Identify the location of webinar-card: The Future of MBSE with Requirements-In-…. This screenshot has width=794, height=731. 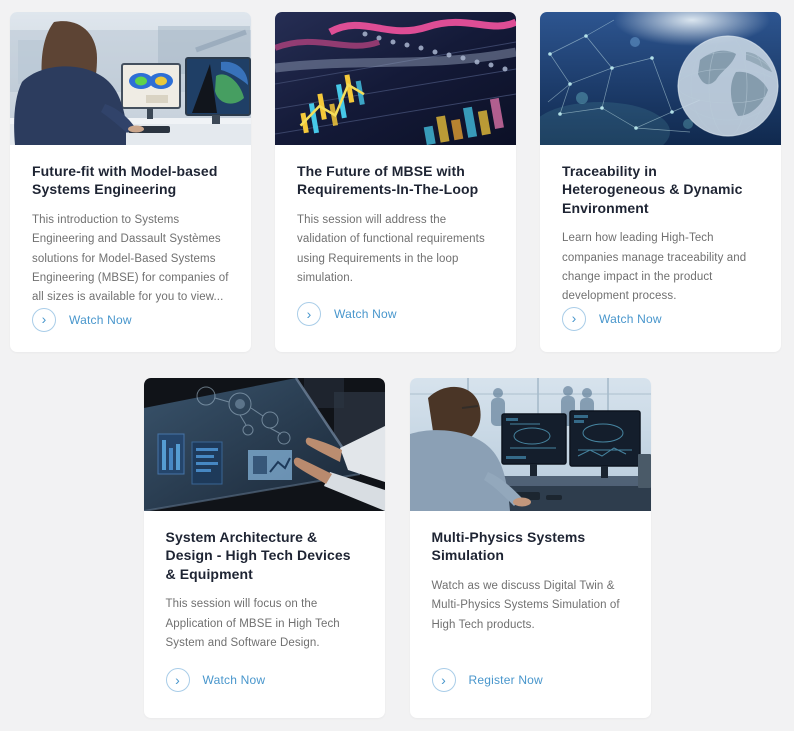
(395, 182).